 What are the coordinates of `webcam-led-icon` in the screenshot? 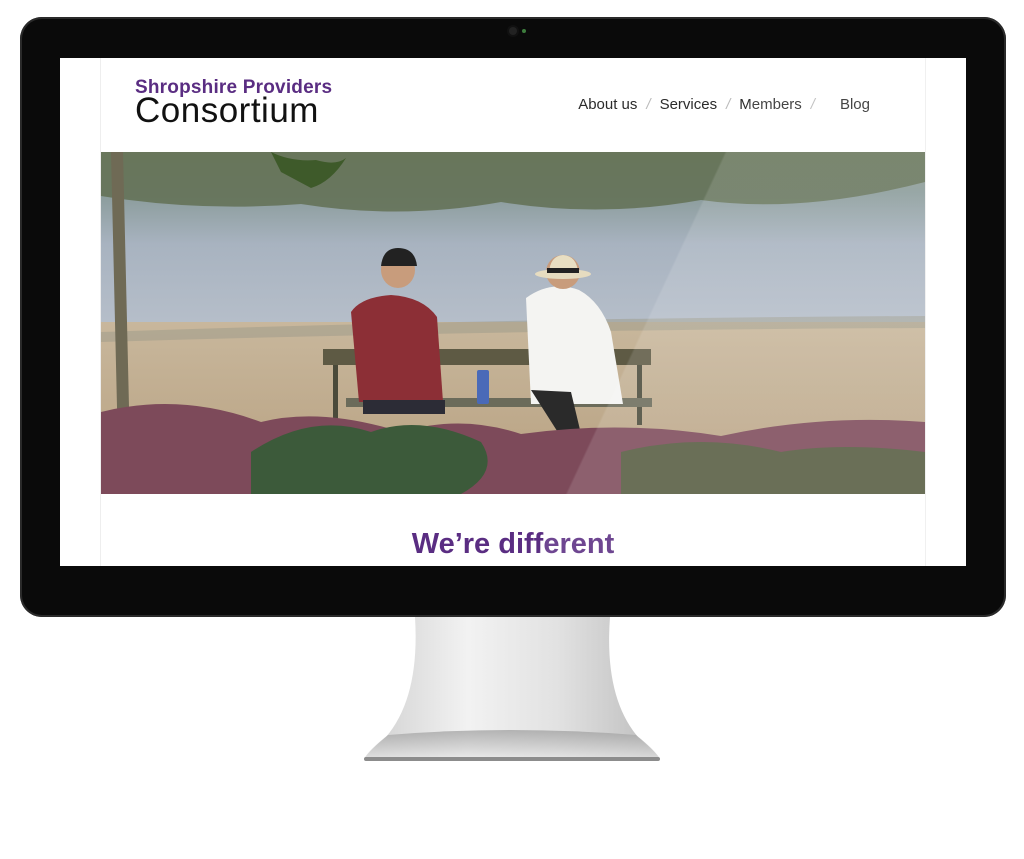 It's located at (524, 31).